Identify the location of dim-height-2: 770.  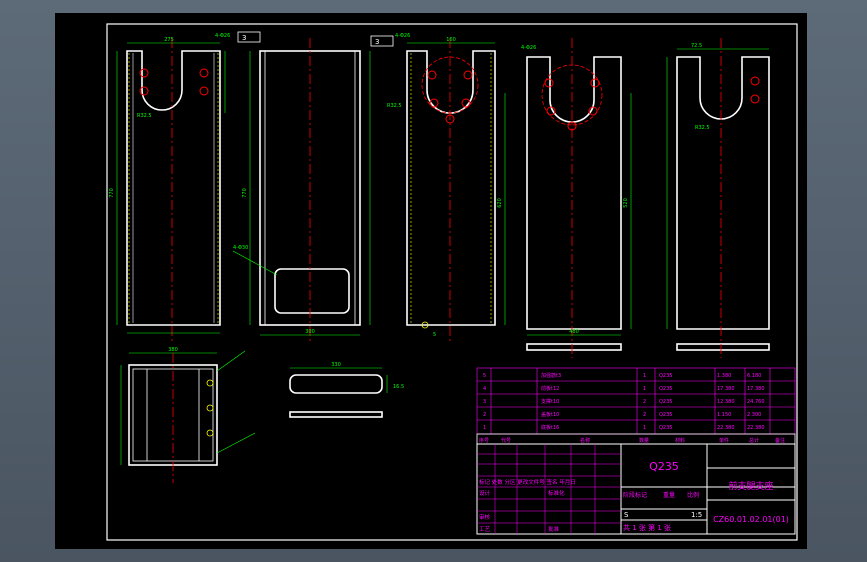
(245, 193).